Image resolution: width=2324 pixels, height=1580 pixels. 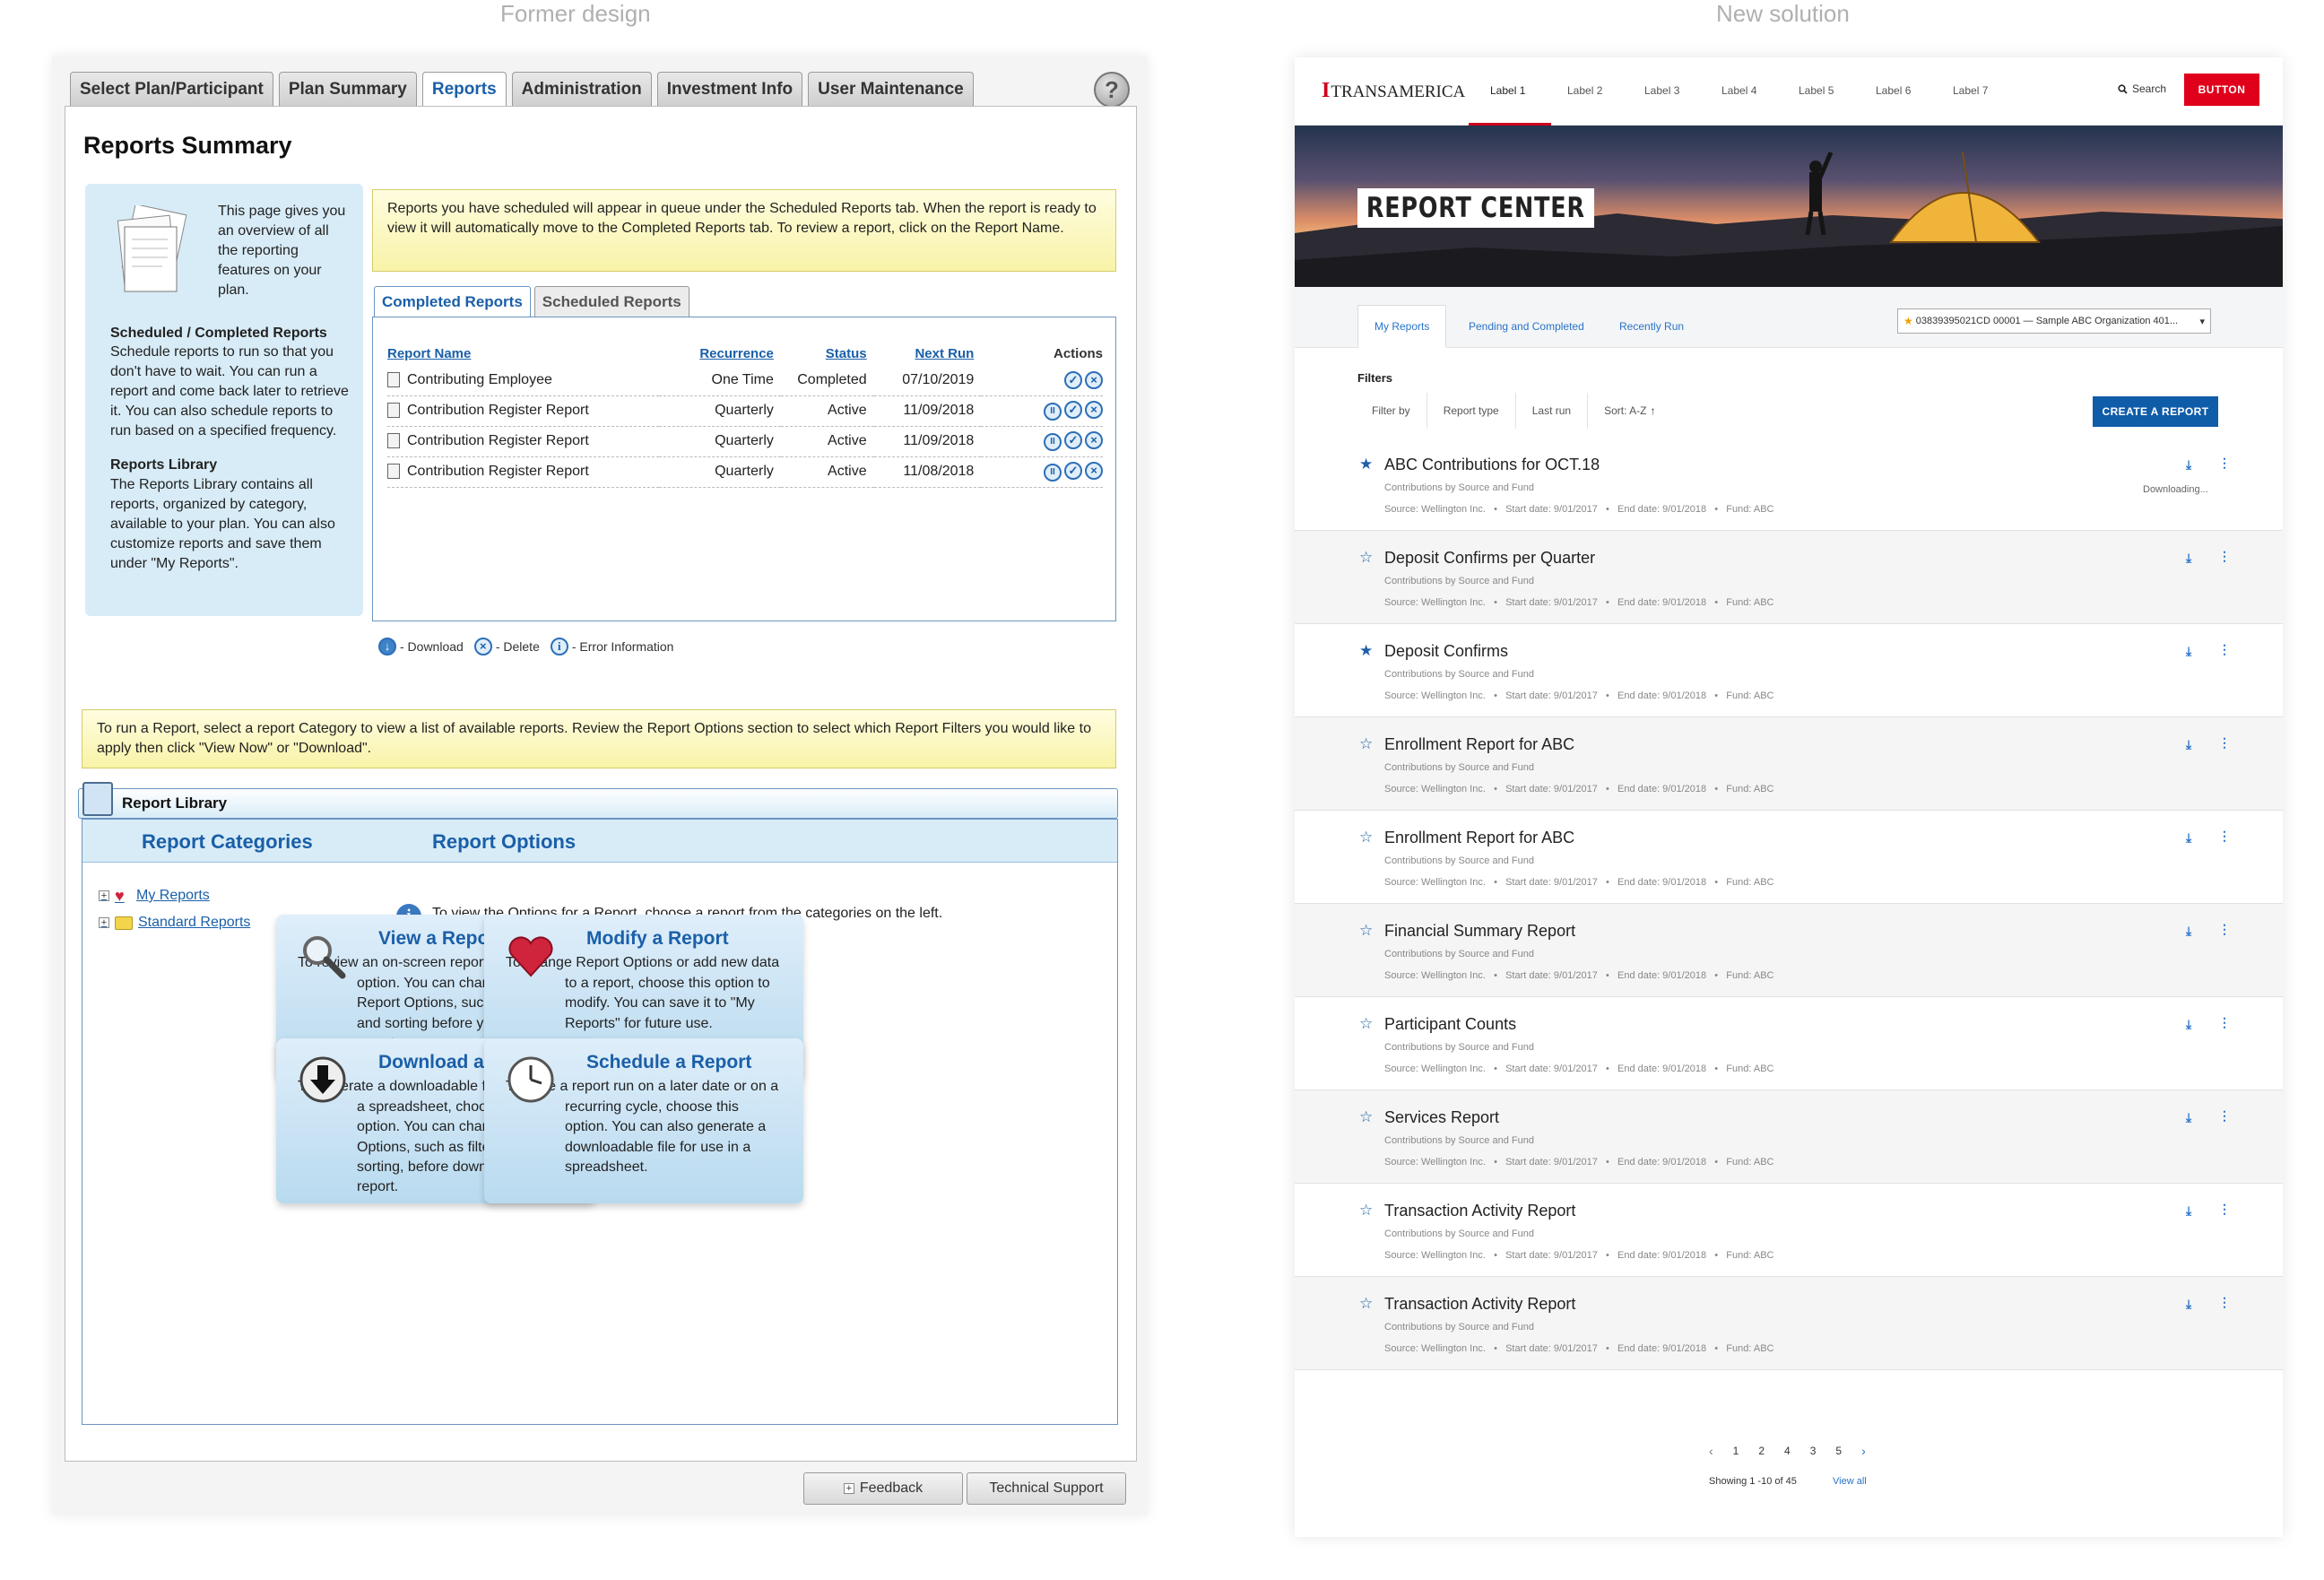 What do you see at coordinates (1838, 1451) in the screenshot?
I see `page-link: 5` at bounding box center [1838, 1451].